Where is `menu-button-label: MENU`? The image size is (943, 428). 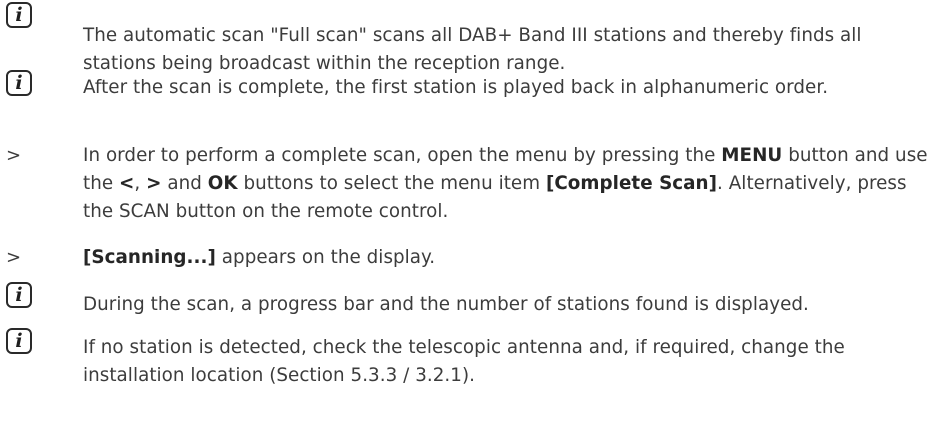 menu-button-label: MENU is located at coordinates (752, 155).